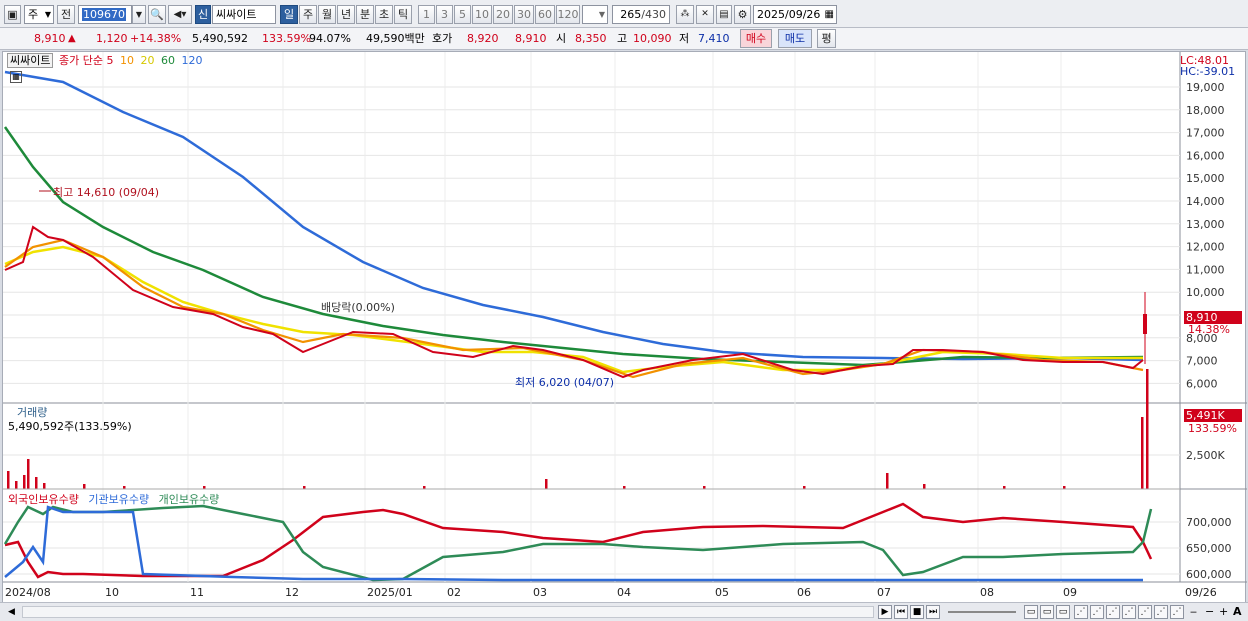 The image size is (1248, 621). Describe the element at coordinates (346, 14) in the screenshot. I see `tab-period-3: 년` at that location.